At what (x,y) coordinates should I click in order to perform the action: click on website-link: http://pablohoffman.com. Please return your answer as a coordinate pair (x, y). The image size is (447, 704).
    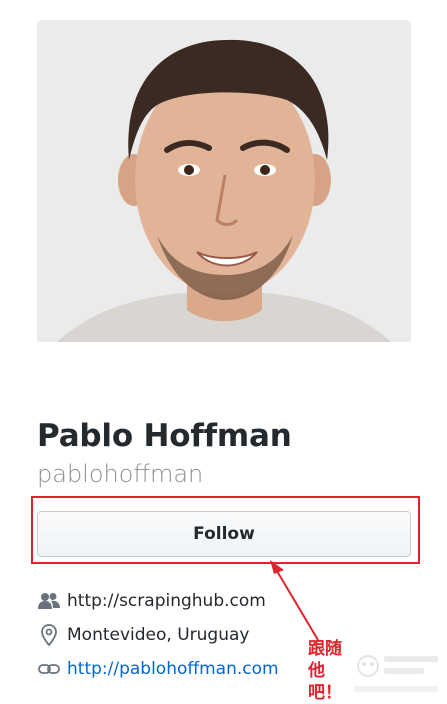
    Looking at the image, I should click on (173, 669).